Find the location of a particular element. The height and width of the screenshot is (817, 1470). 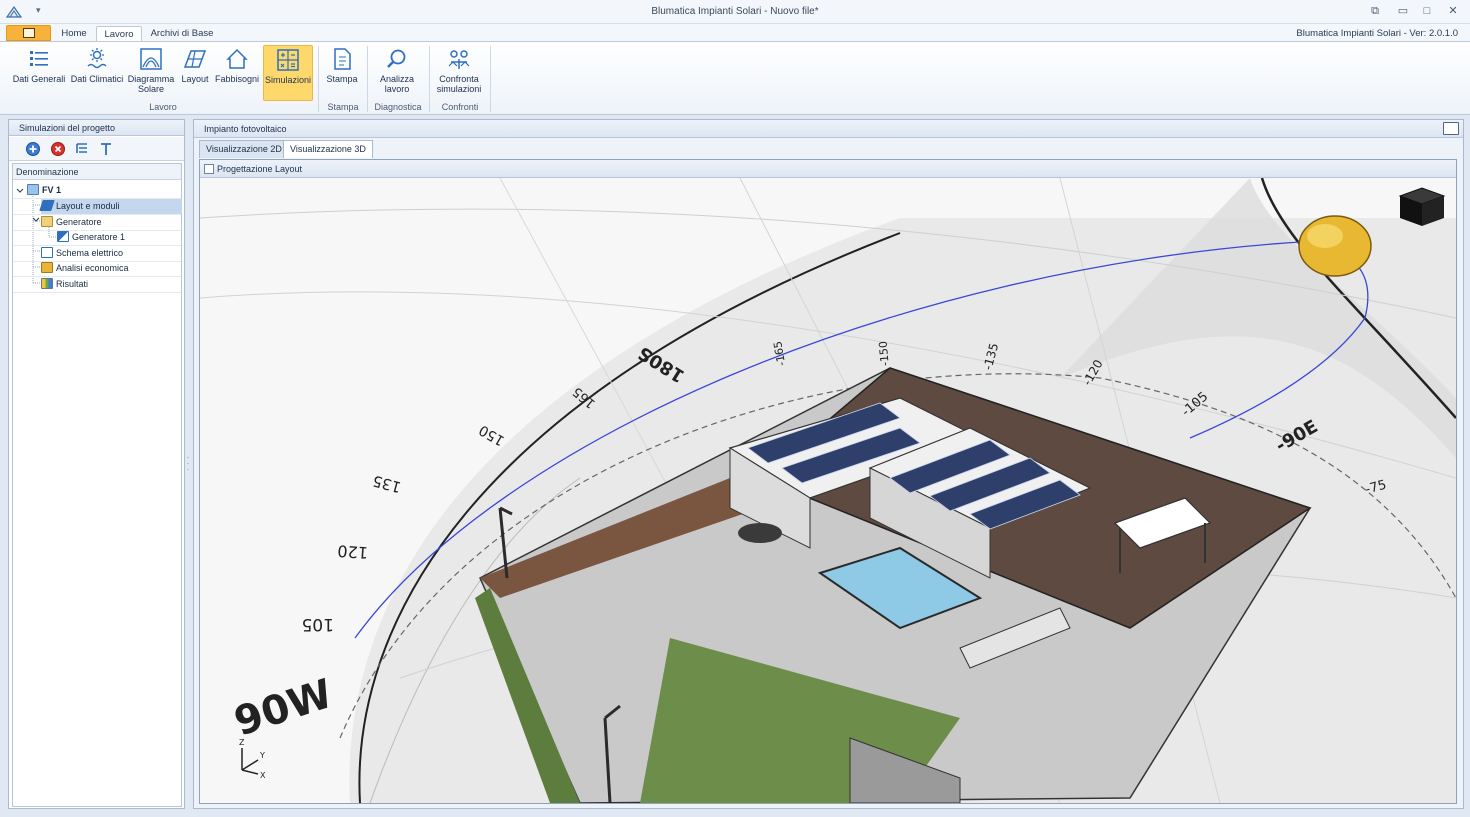

solar-panel-icon is located at coordinates (195, 59).